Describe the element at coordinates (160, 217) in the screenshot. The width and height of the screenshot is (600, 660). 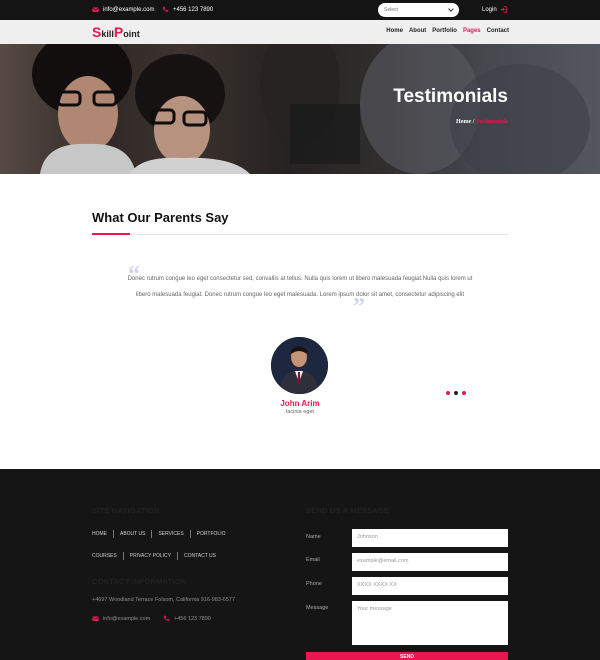
I see `section-heading: What Our Parents Say` at that location.